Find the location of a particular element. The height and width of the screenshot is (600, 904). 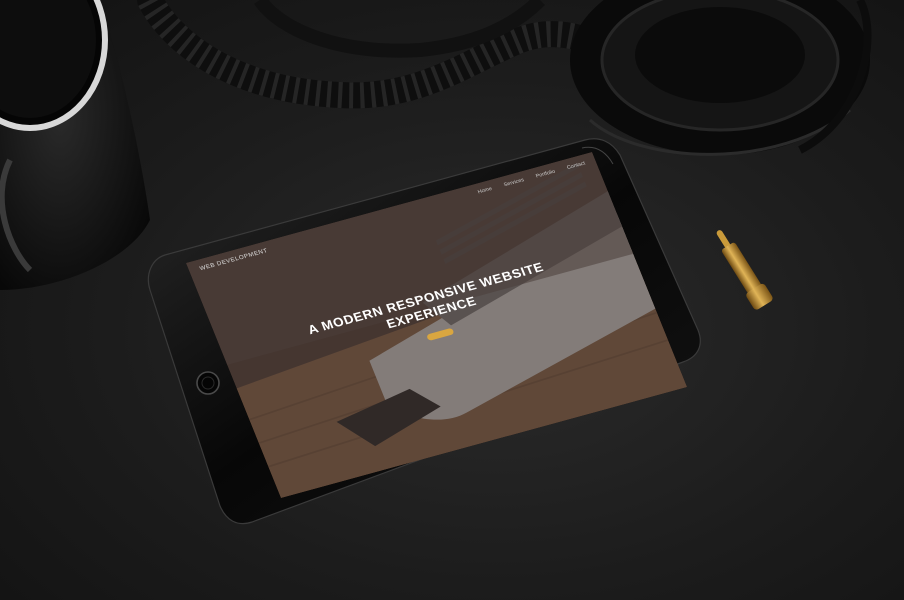

hero-cta-button is located at coordinates (440, 334).